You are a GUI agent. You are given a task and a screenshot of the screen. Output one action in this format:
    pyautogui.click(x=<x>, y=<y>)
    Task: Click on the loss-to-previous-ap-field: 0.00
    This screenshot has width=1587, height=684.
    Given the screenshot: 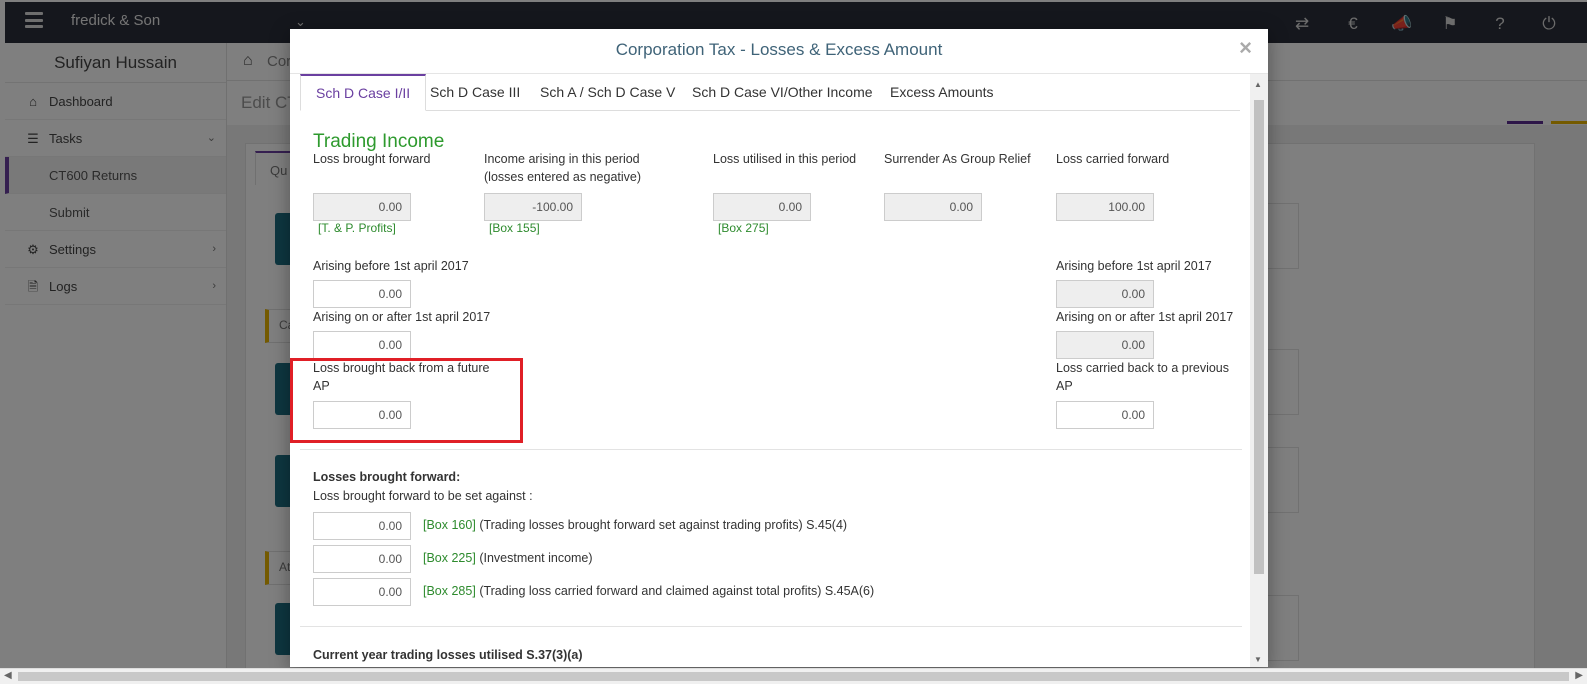 What is the action you would take?
    pyautogui.click(x=1105, y=415)
    